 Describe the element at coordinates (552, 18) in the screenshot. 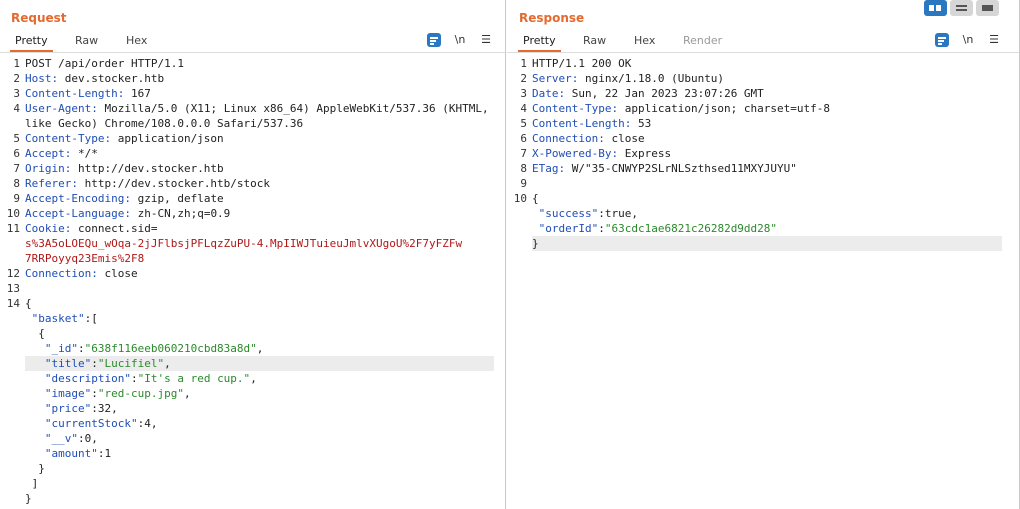

I see `response-title: Response` at that location.